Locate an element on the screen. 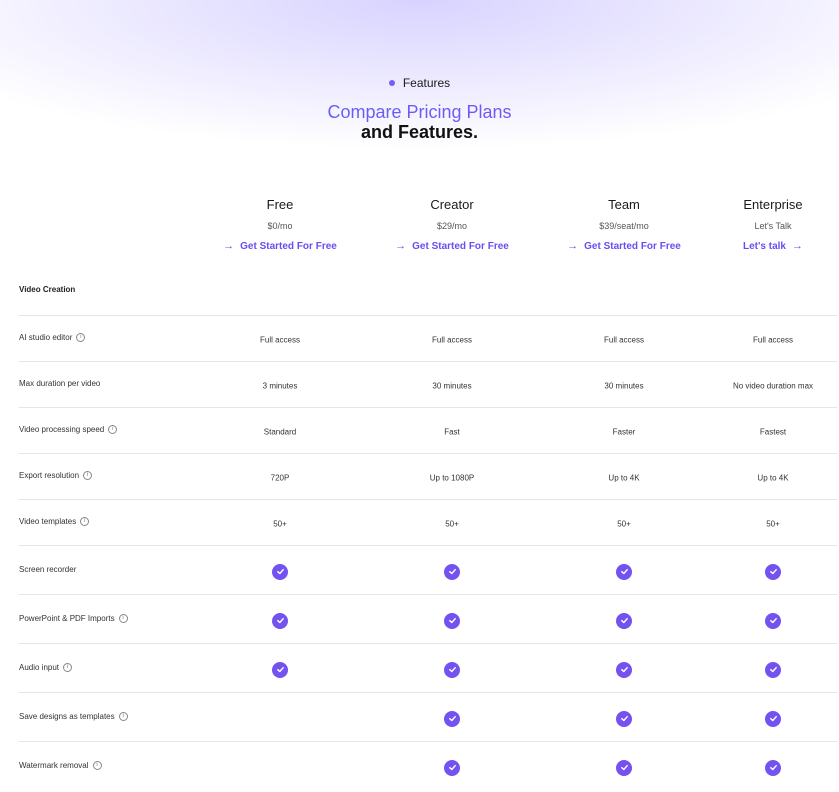 Image resolution: width=839 pixels, height=792 pixels. plan-price: $0/mo is located at coordinates (280, 226).